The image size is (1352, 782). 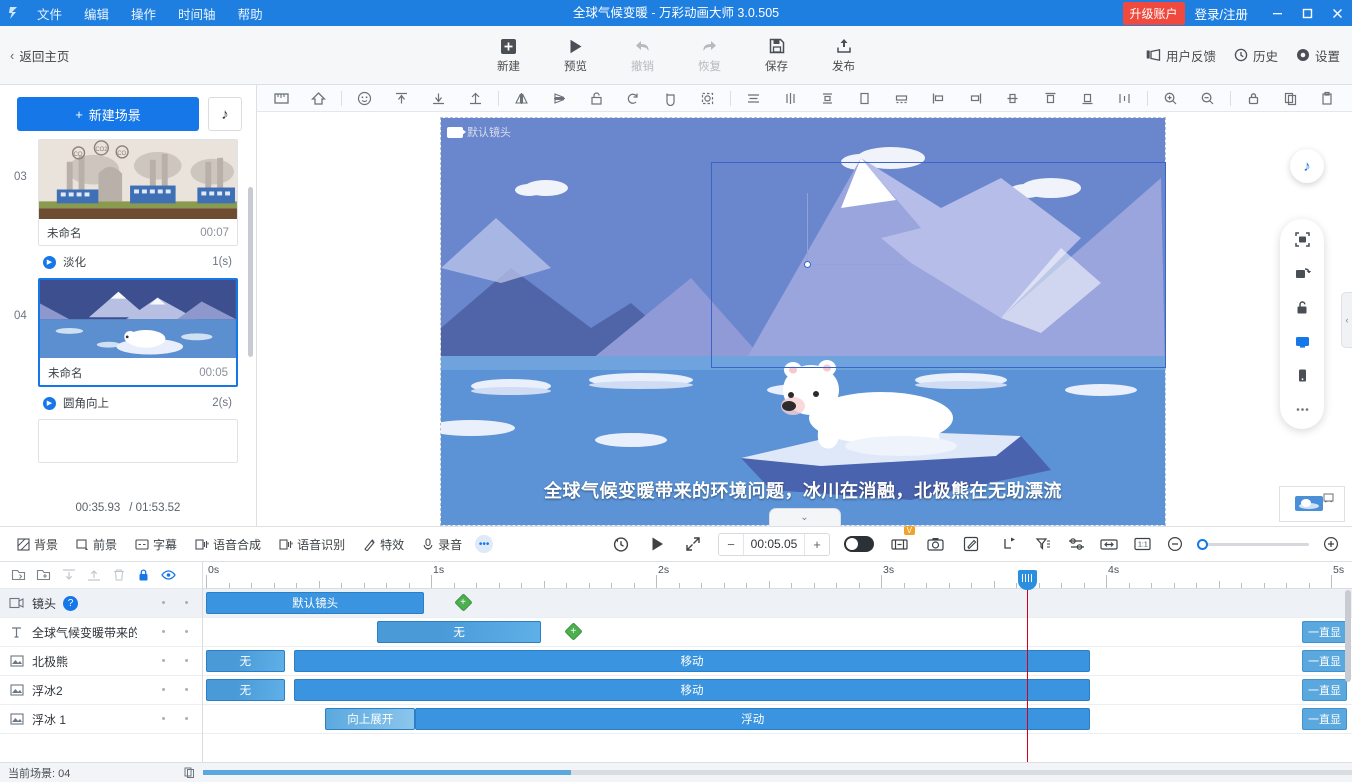 What do you see at coordinates (707, 98) in the screenshot?
I see `group-icon` at bounding box center [707, 98].